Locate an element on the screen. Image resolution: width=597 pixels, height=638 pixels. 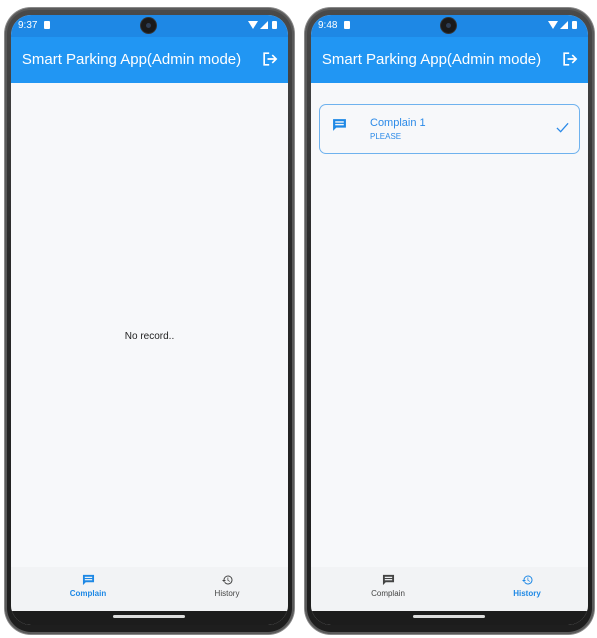
status-time: 9:48 is located at coordinates (328, 25).